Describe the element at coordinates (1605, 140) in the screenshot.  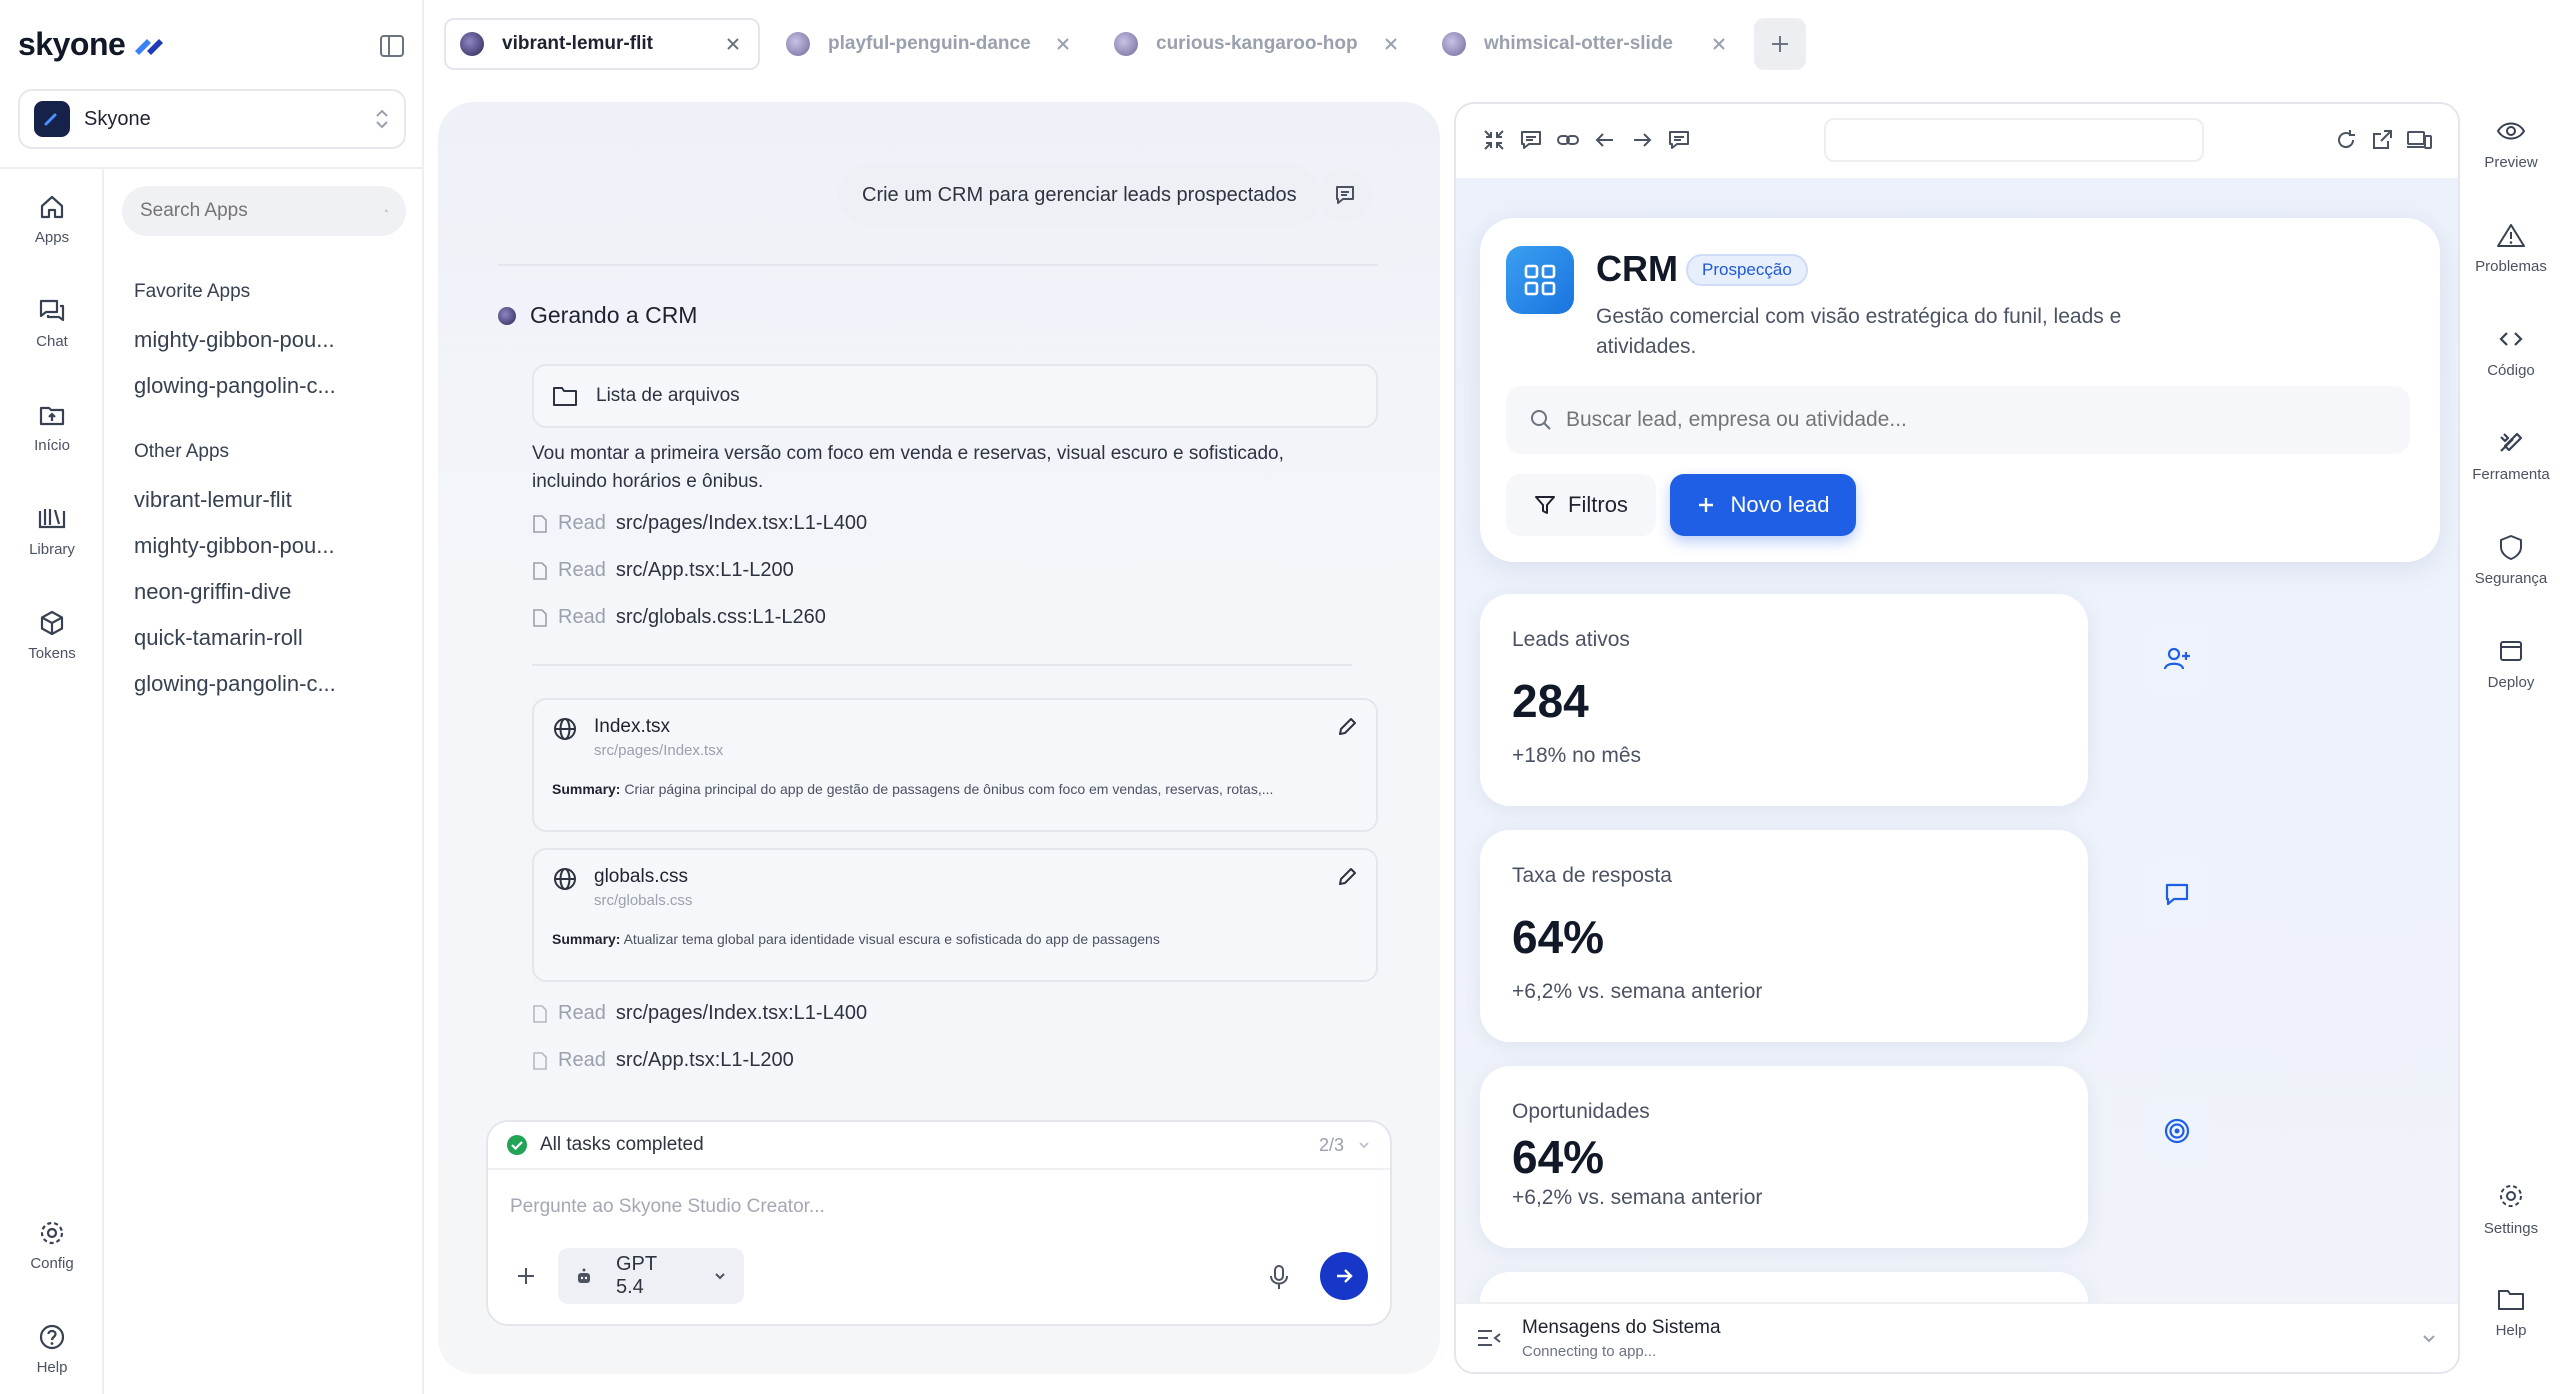
I see `arrow-left-icon` at that location.